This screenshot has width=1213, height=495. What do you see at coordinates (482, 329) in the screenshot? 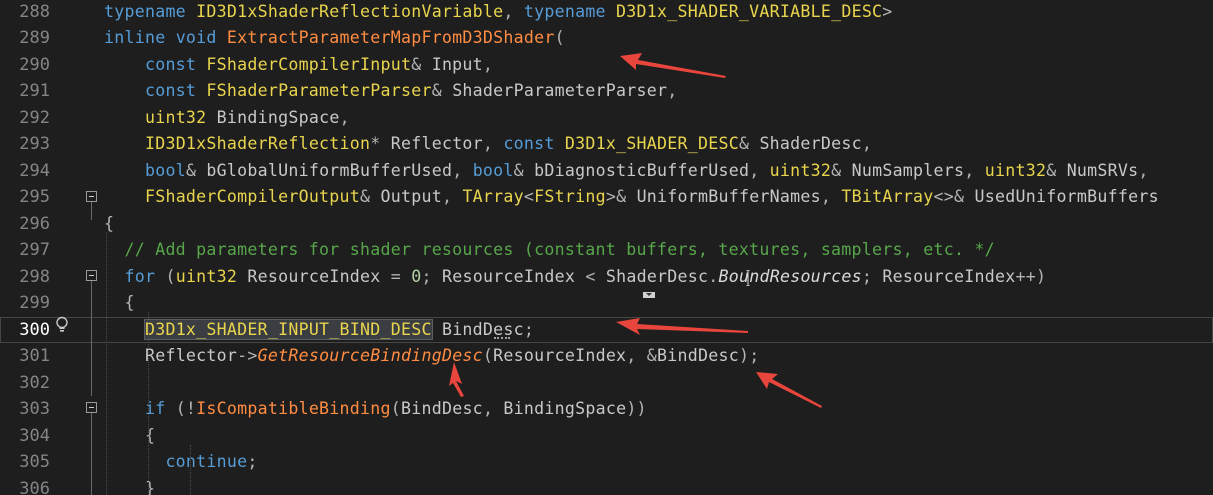
I see `code-token: BindDesc` at bounding box center [482, 329].